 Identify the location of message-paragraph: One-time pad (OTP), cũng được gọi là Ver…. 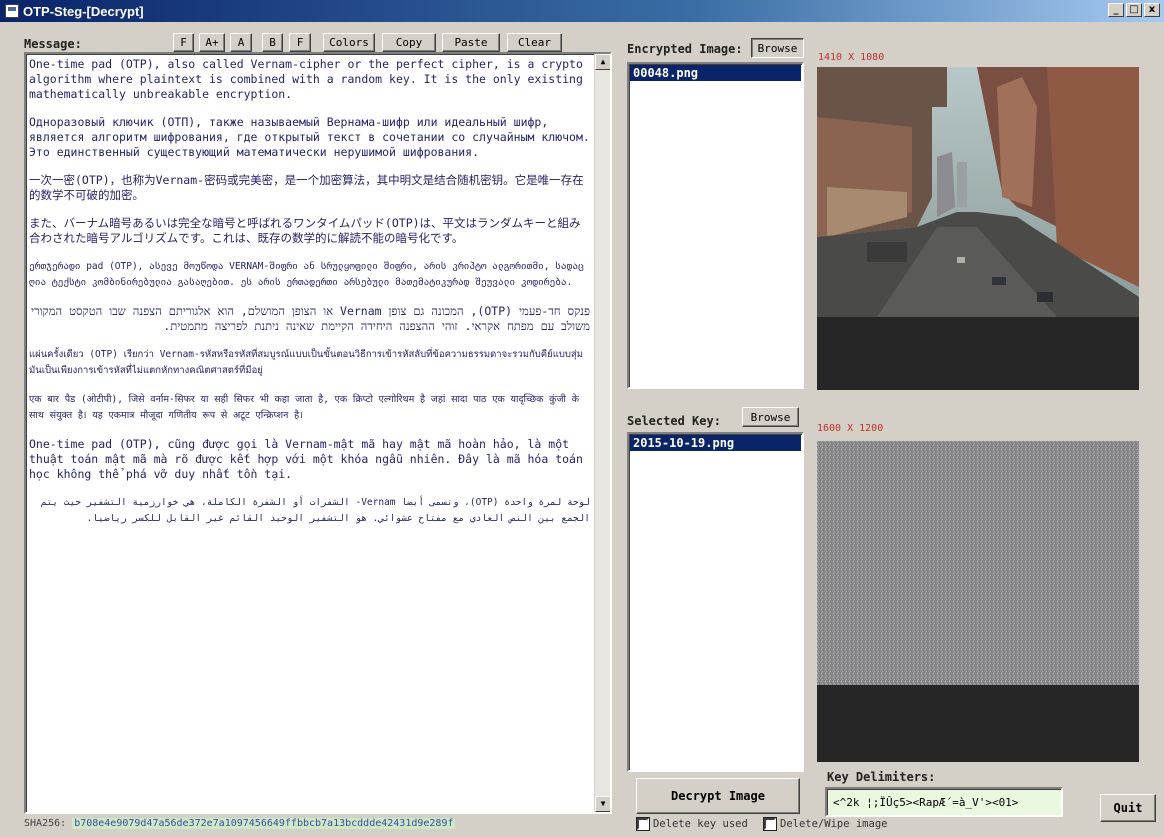
(306, 459).